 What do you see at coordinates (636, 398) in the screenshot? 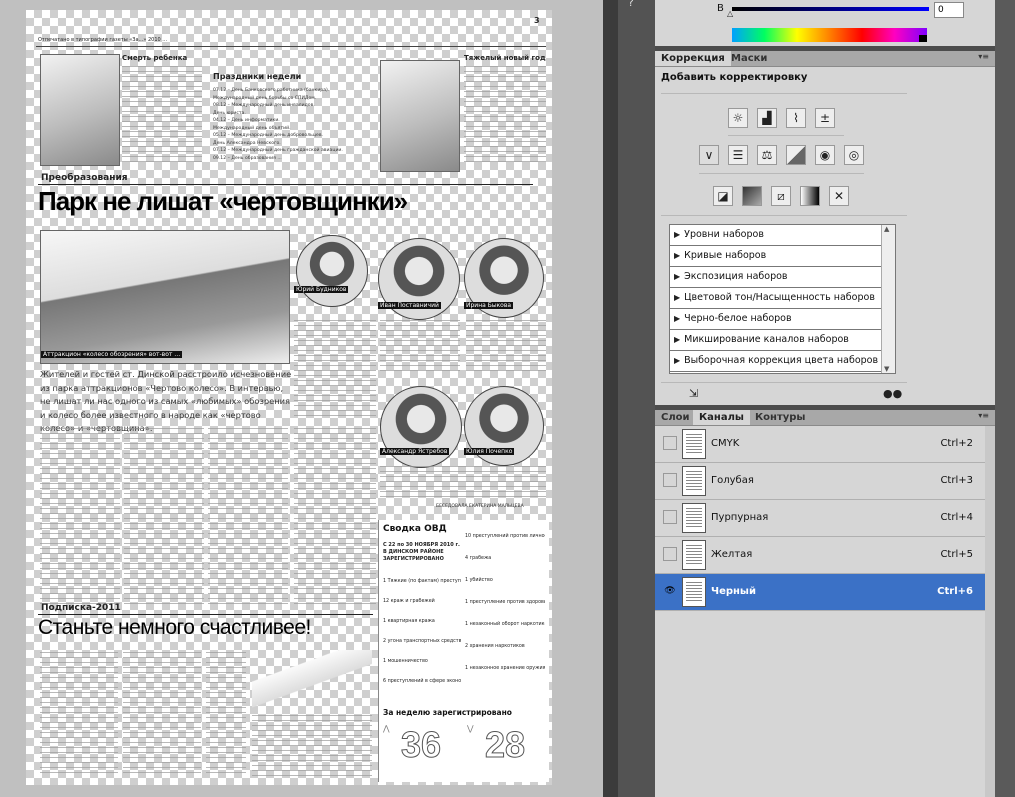
I see `panel-dock-collapsed: ?` at bounding box center [636, 398].